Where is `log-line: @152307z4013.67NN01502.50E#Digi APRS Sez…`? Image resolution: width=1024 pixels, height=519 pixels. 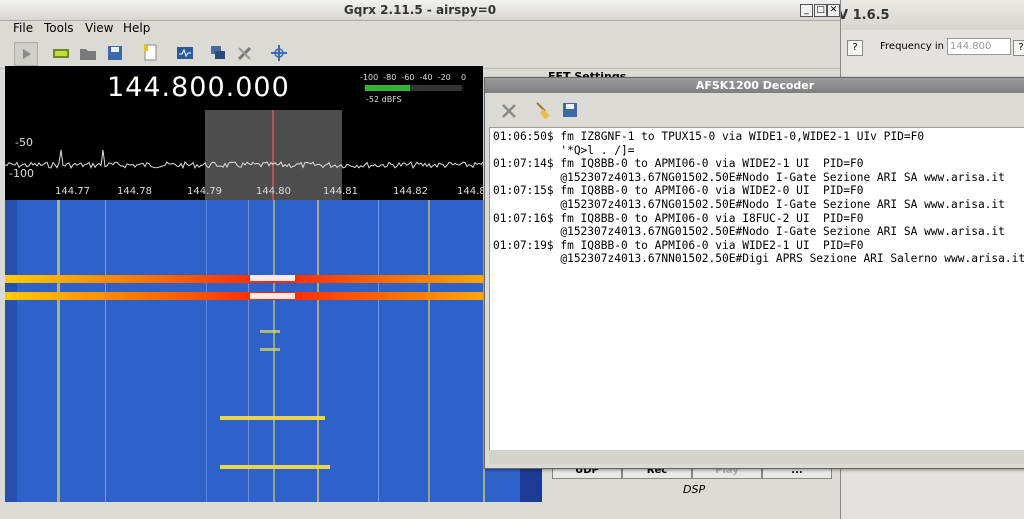
log-line: @152307z4013.67NN01502.50E#Digi APRS Sez… is located at coordinates (758, 259).